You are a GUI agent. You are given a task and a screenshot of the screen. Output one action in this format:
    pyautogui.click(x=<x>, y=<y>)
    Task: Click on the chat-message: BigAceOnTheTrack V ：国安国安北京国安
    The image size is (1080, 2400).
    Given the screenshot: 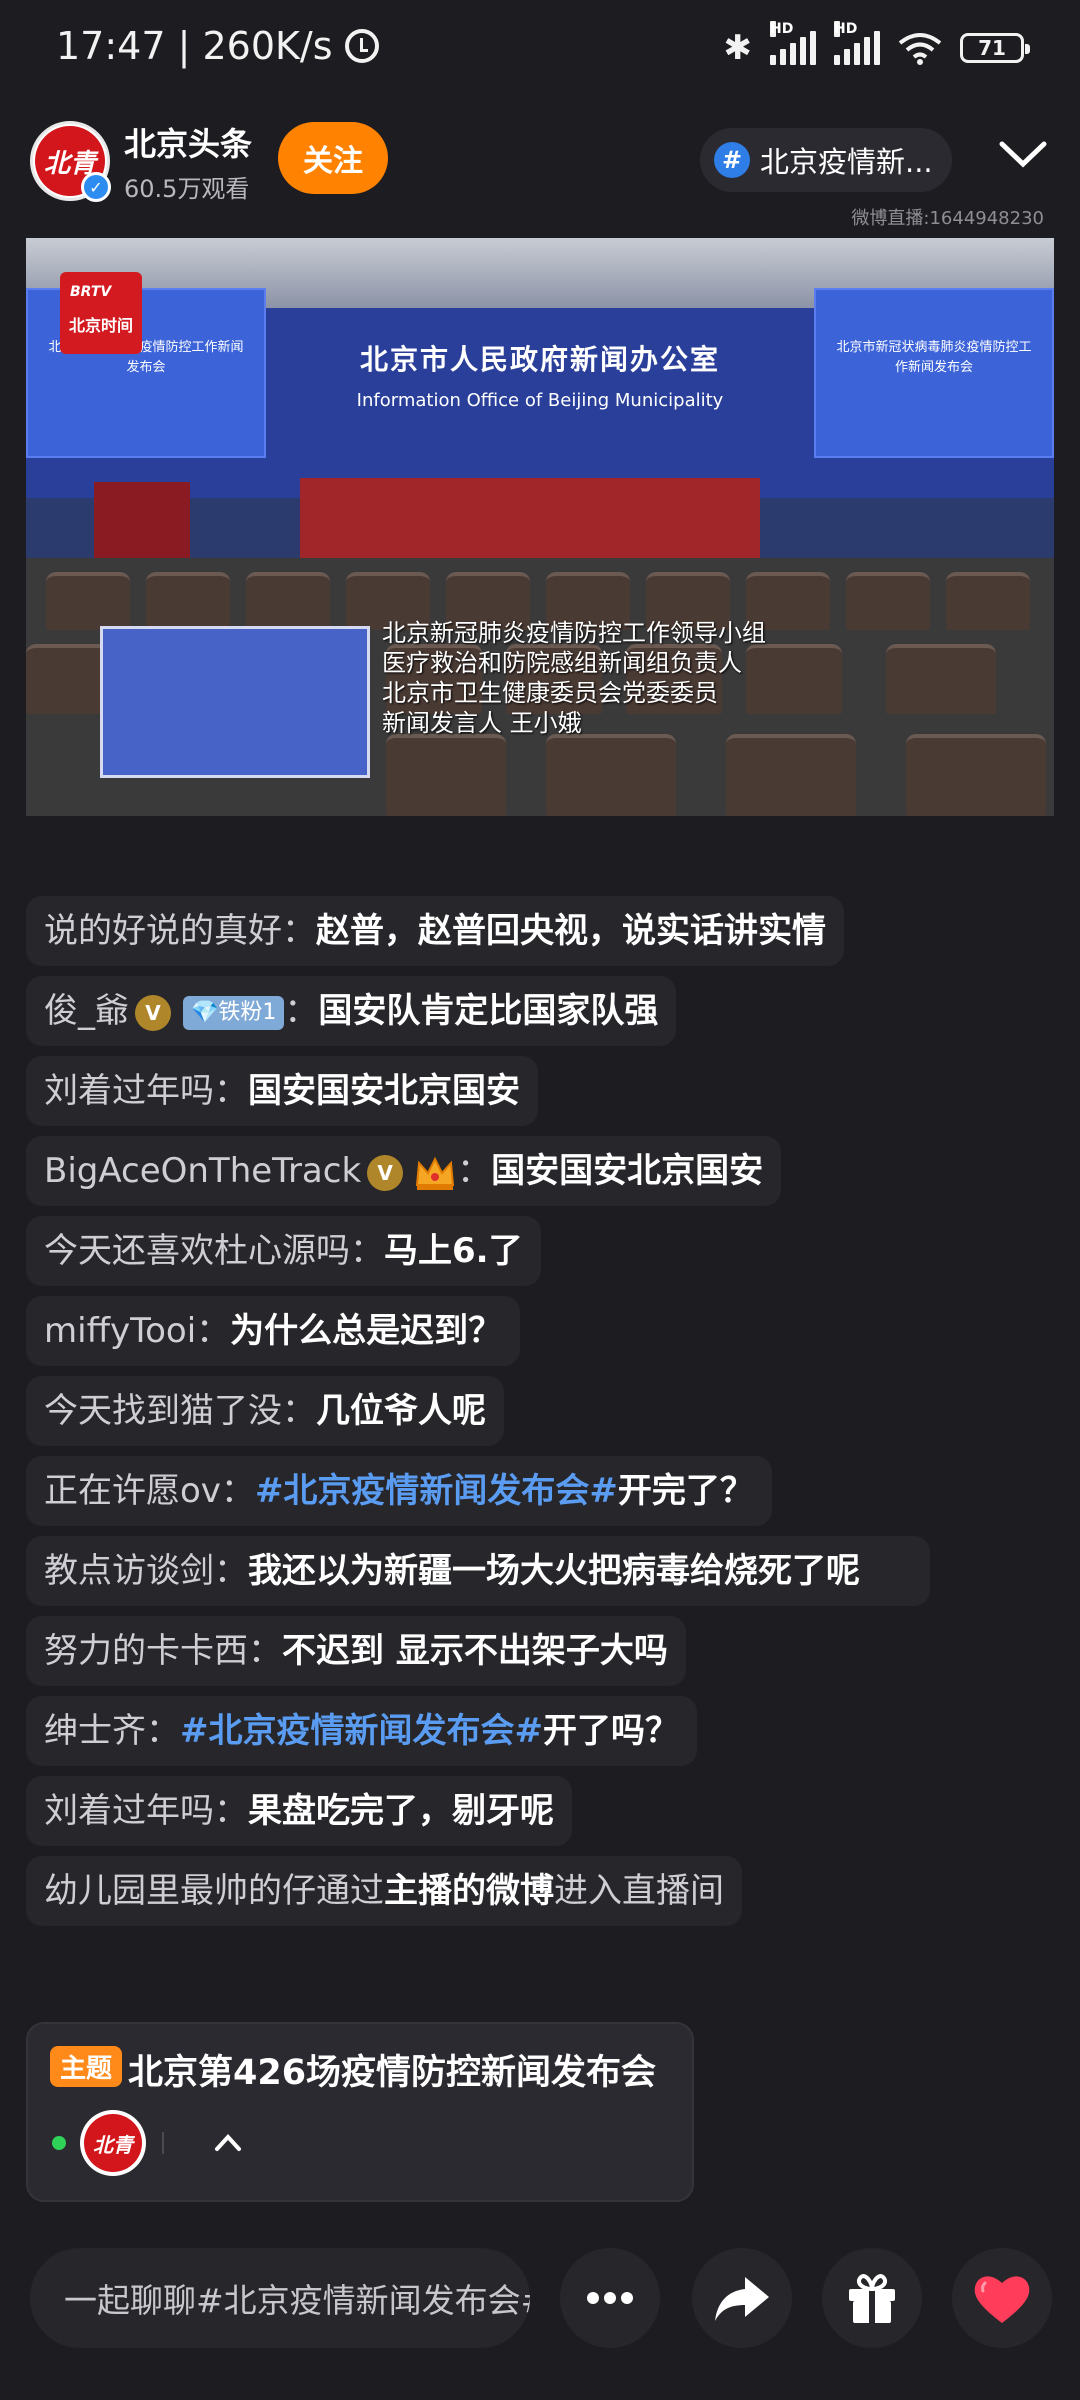 What is the action you would take?
    pyautogui.click(x=404, y=1171)
    